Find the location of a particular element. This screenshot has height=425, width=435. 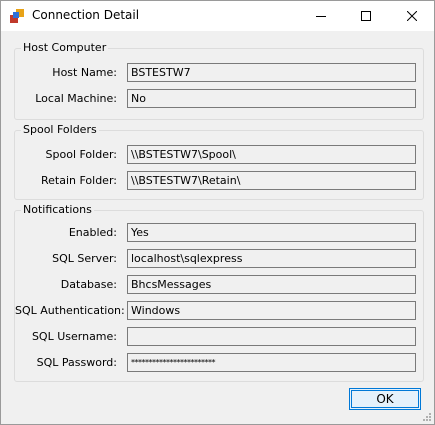

sql-username-field is located at coordinates (271, 336).